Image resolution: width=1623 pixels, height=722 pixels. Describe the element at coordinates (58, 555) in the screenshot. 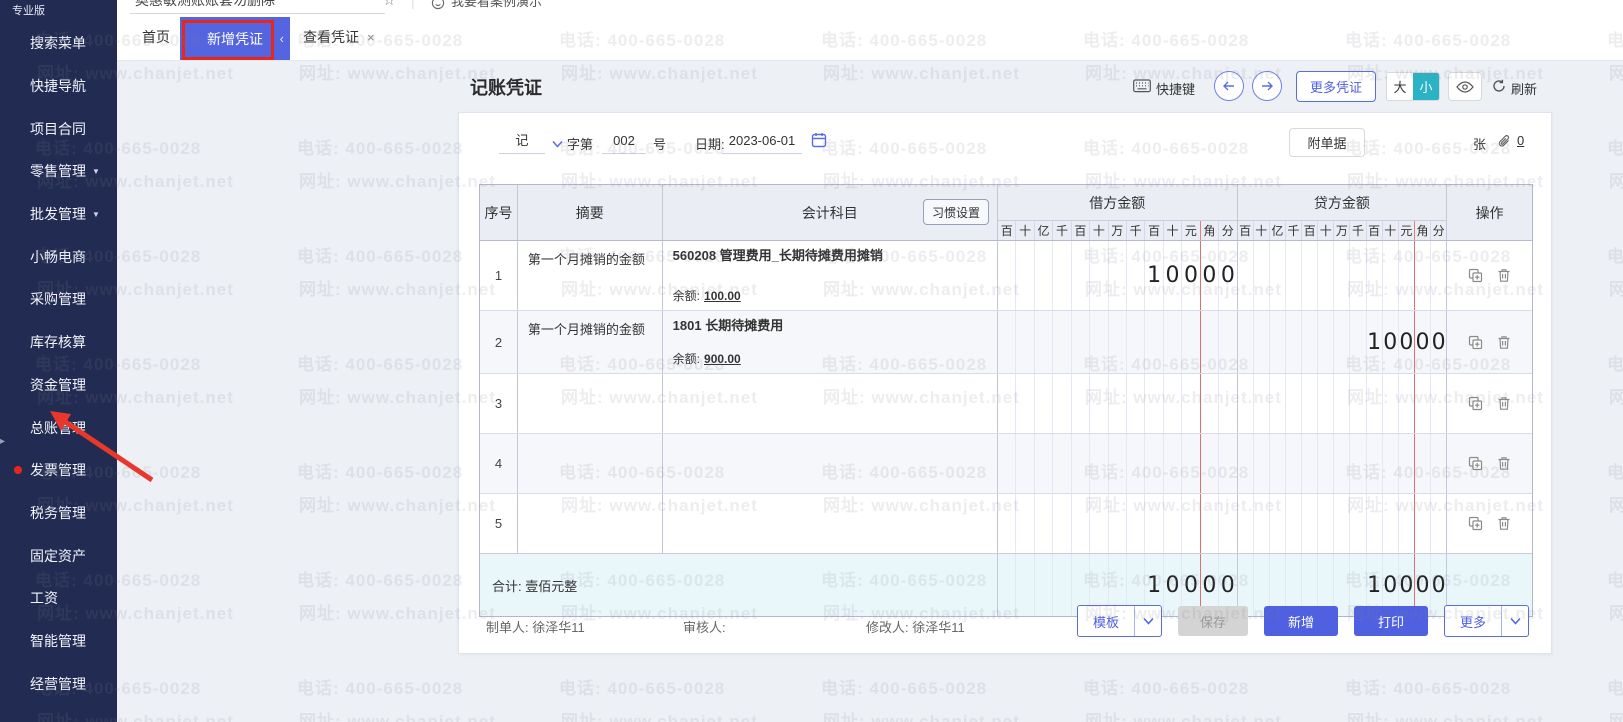

I see `sidebar-item-12: 固定资产` at that location.